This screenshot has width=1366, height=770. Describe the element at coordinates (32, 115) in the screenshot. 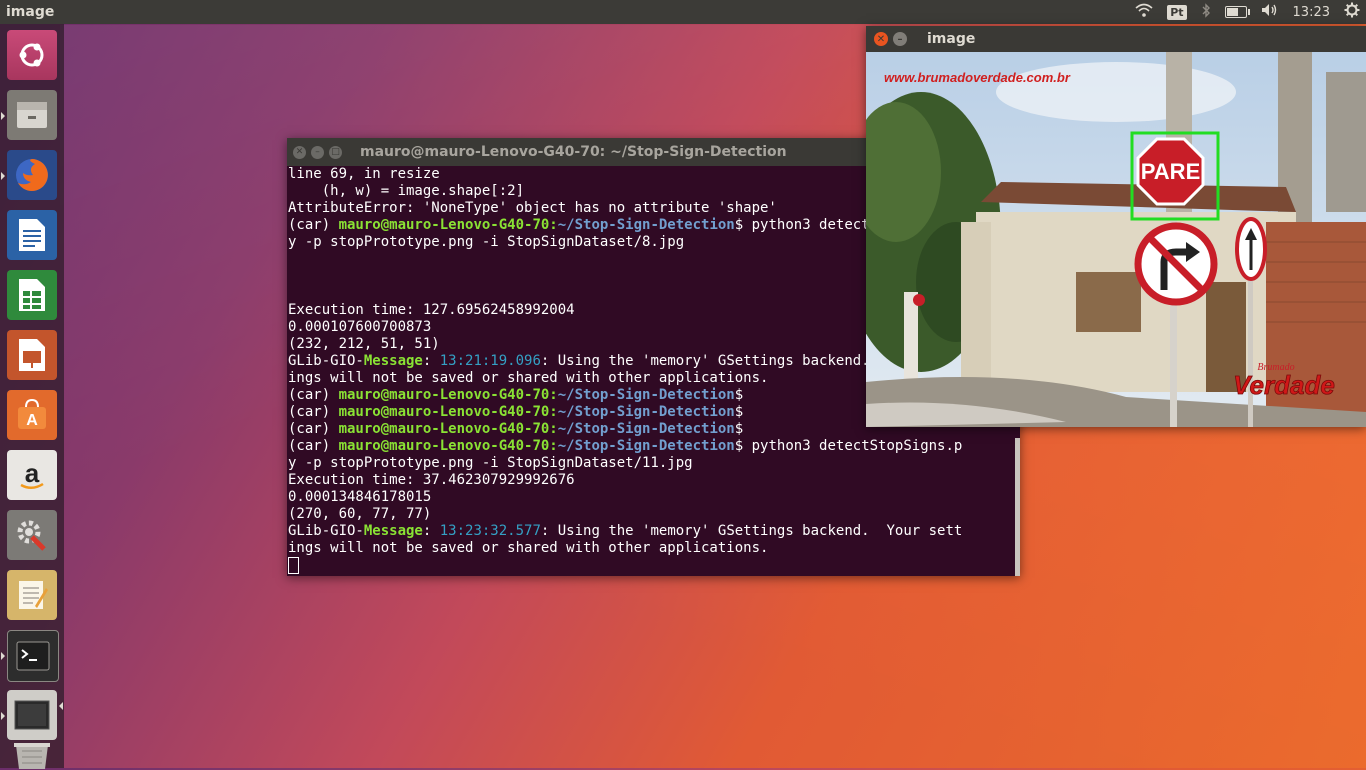

I see `files-icon` at that location.